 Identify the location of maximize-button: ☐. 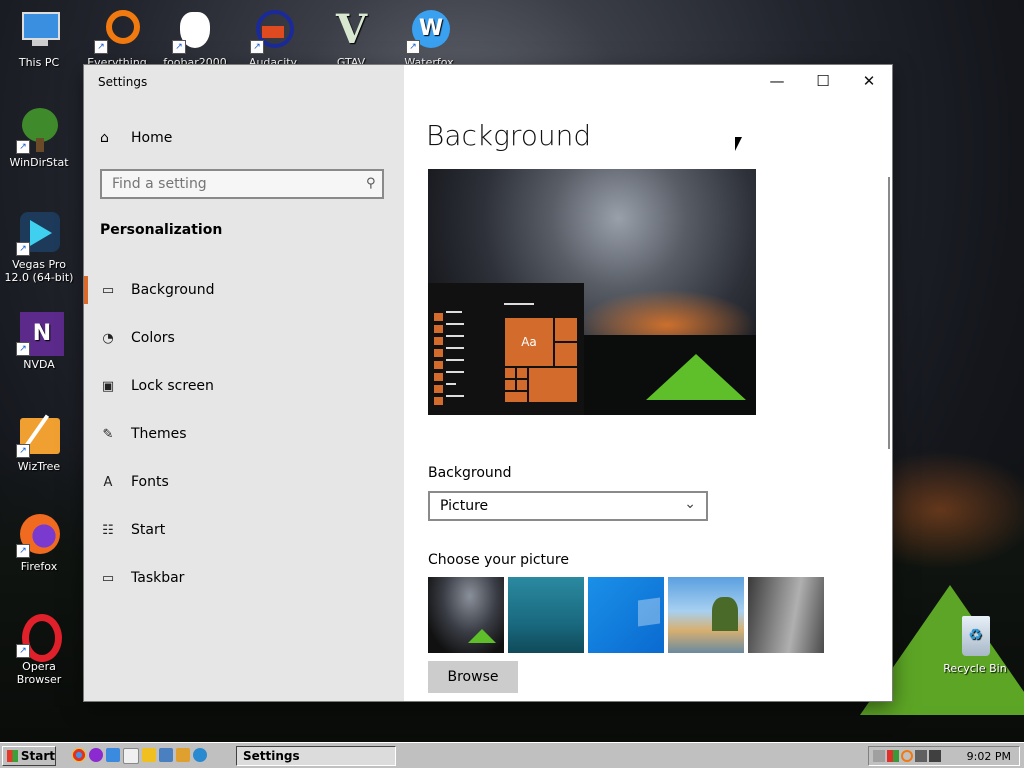
(823, 81).